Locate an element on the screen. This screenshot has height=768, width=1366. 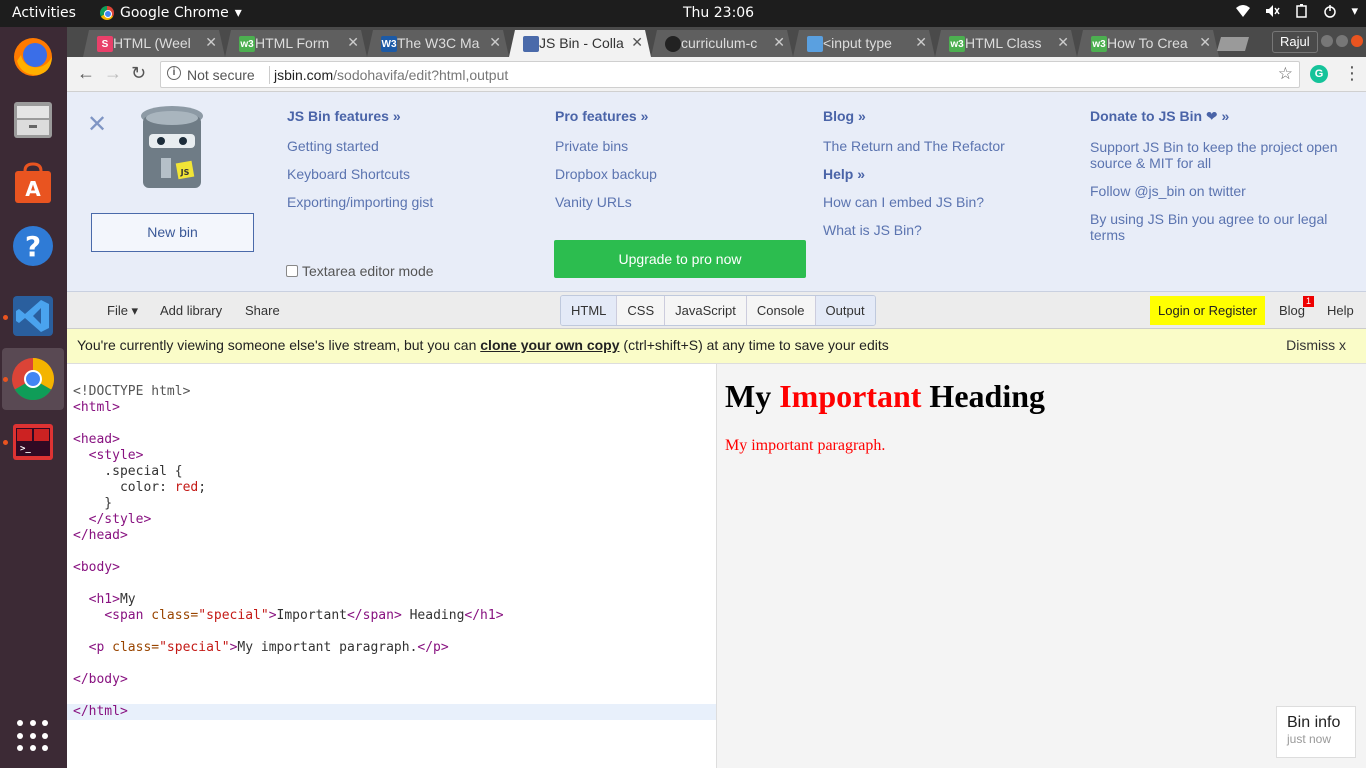
keyboard-shortcuts-link: Keyboard Shortcuts is located at coordinates (360, 174).